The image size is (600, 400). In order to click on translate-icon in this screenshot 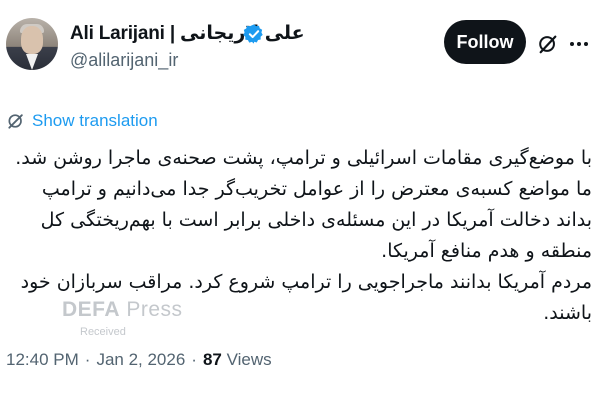, I will do `click(15, 121)`.